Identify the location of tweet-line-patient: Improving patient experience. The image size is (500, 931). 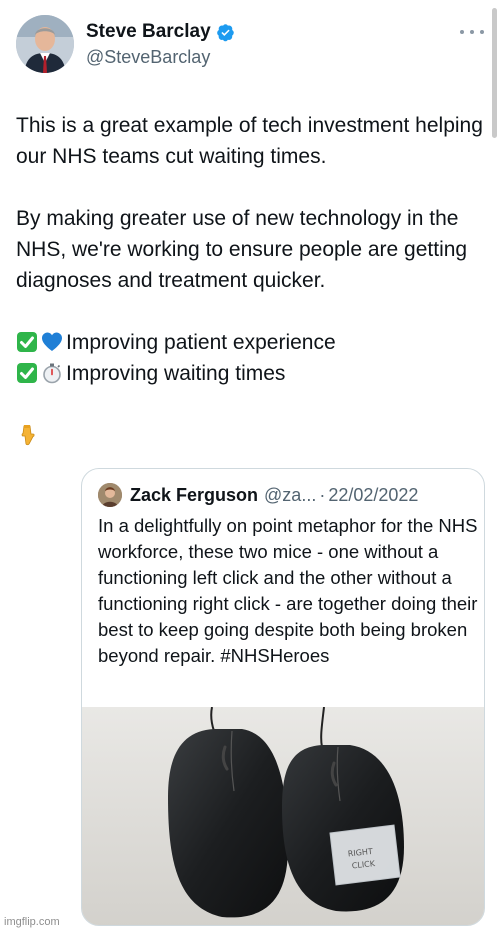
(251, 342).